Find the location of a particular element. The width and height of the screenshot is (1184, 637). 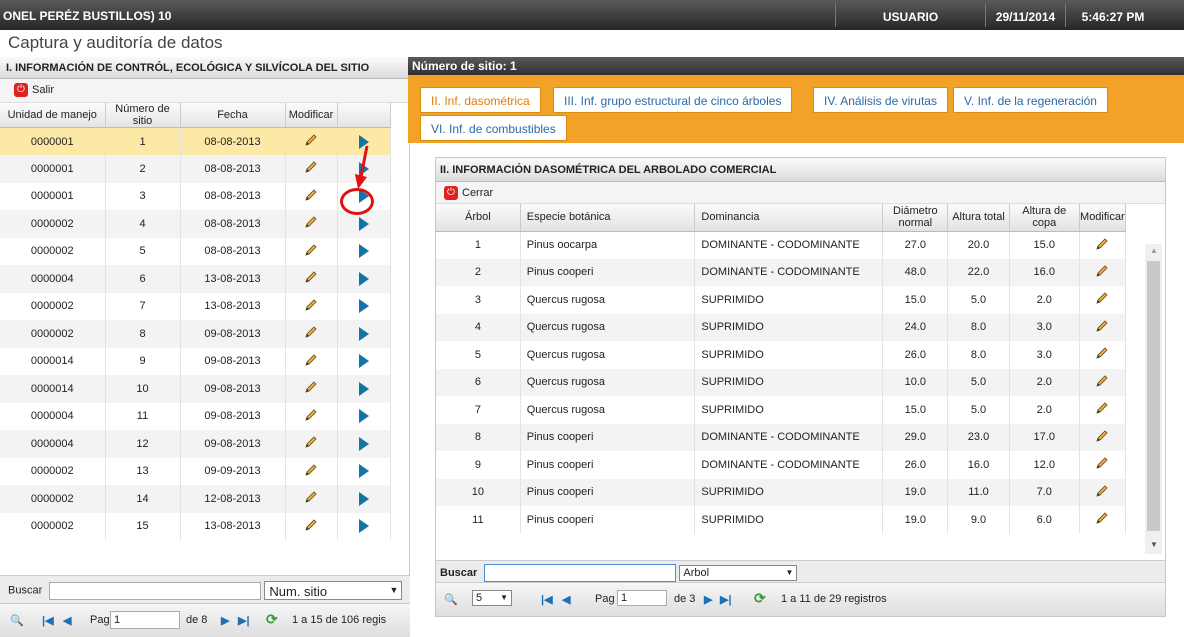

tab-dasometrica: II. Inf. dasométrica is located at coordinates (480, 100).